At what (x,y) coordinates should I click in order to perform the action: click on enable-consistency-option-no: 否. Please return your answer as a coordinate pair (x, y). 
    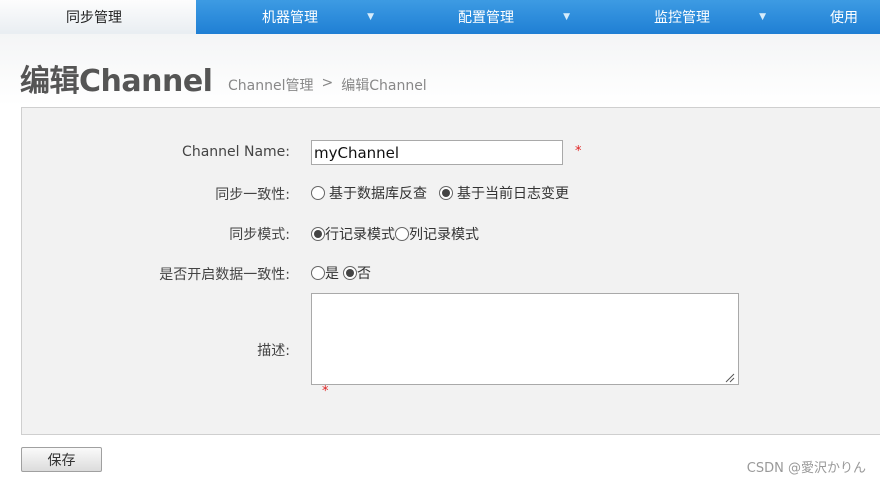
    Looking at the image, I should click on (357, 273).